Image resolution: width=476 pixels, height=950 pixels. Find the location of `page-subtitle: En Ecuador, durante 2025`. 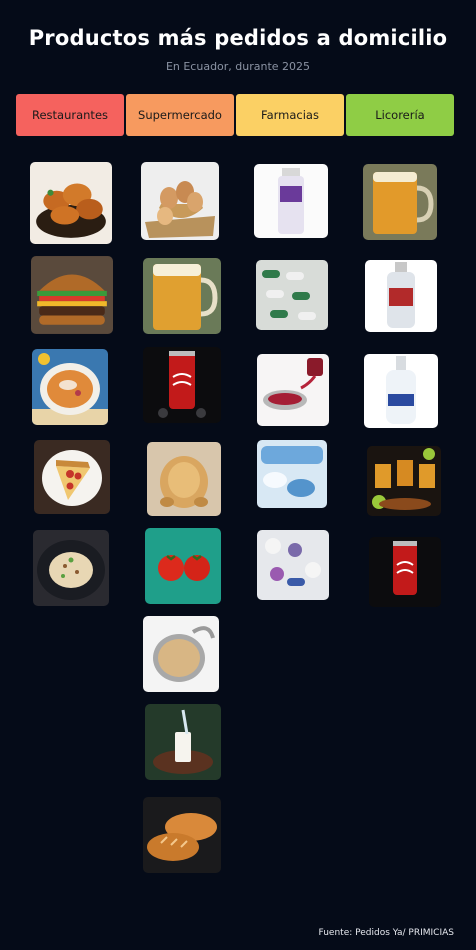

page-subtitle: En Ecuador, durante 2025 is located at coordinates (238, 66).